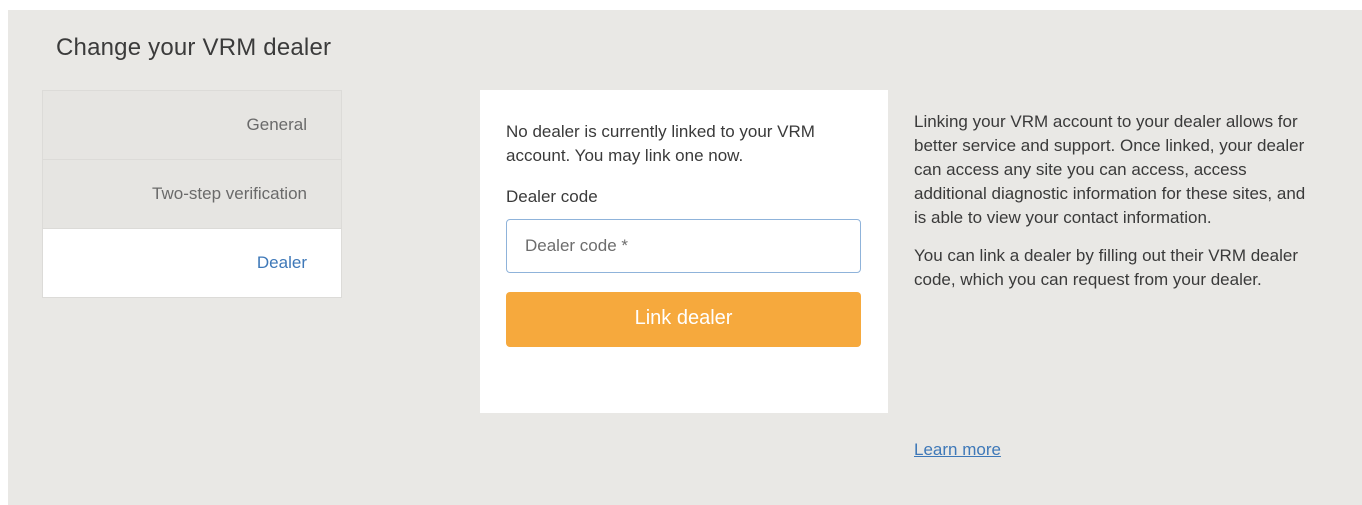 The height and width of the screenshot is (505, 1362). What do you see at coordinates (552, 196) in the screenshot?
I see `dealer-code-label: Dealer code` at bounding box center [552, 196].